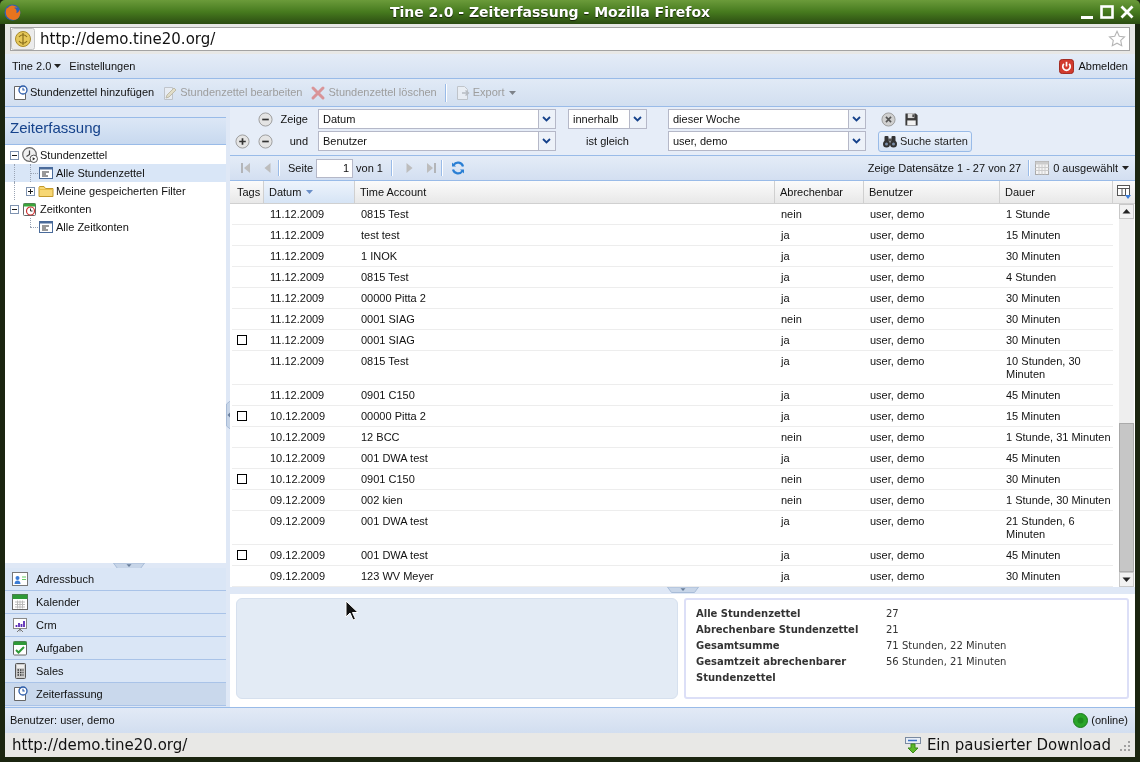 This screenshot has height=762, width=1140. I want to click on table-cell-text: 0815 Test, so click(385, 361).